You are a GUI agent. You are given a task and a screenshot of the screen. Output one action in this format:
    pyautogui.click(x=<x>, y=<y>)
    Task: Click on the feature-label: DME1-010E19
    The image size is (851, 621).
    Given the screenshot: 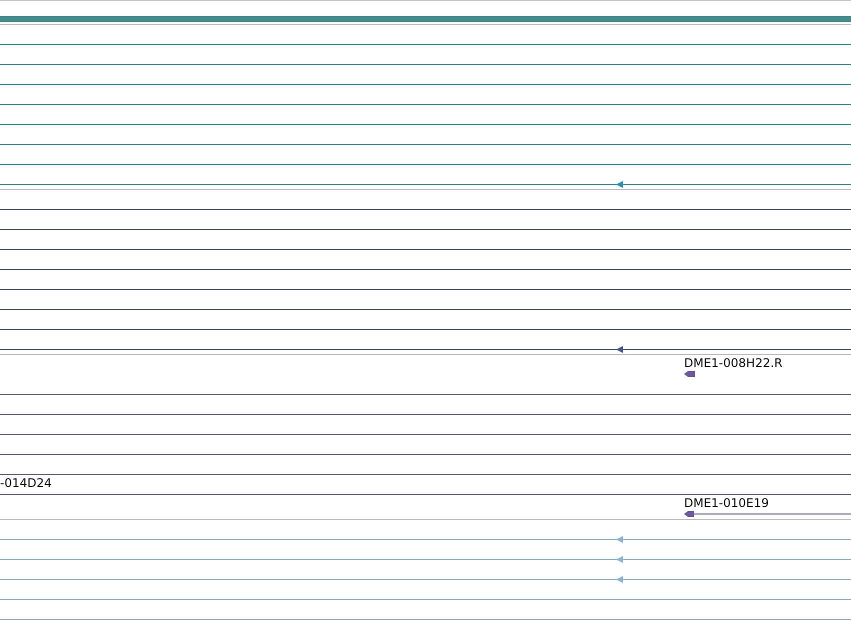 What is the action you would take?
    pyautogui.click(x=726, y=503)
    